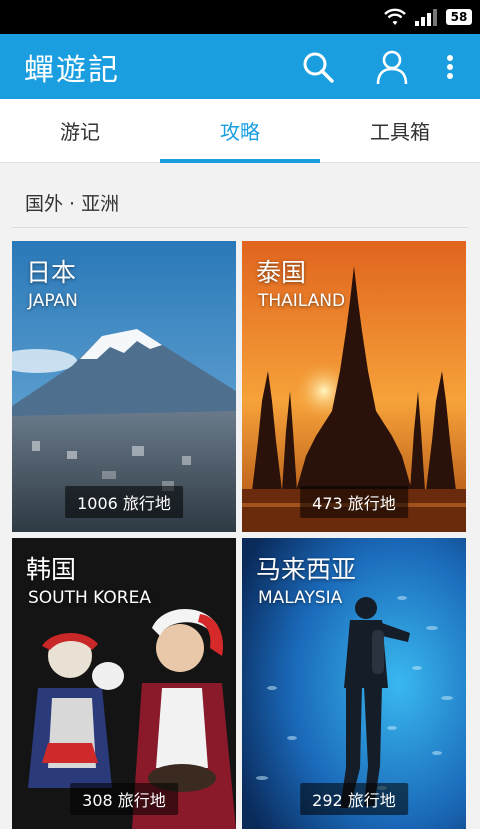 The image size is (480, 829). What do you see at coordinates (354, 799) in the screenshot?
I see `destination-count: 292 旅行地` at bounding box center [354, 799].